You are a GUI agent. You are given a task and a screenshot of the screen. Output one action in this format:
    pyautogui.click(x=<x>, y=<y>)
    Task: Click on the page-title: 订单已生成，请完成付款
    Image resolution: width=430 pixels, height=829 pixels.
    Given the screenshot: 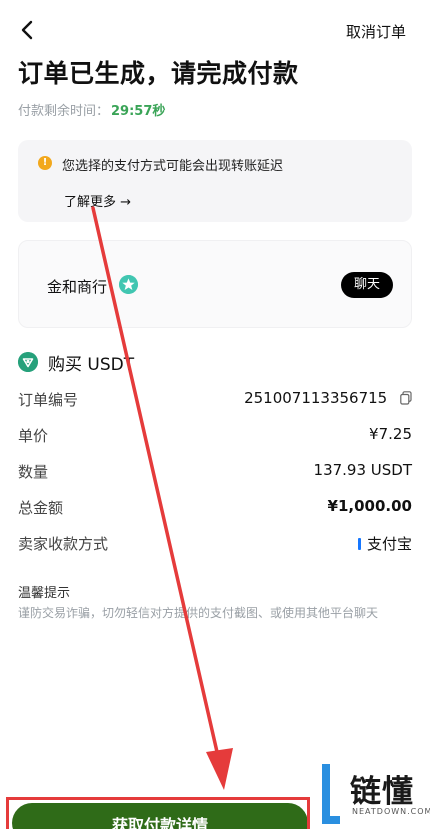 What is the action you would take?
    pyautogui.click(x=158, y=73)
    